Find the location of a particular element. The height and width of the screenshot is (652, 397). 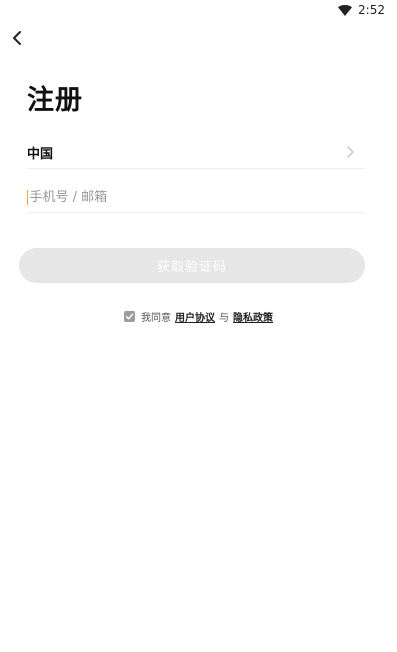

agreement-row: 我同意 用户协议 与 隐私政策 is located at coordinates (198, 316).